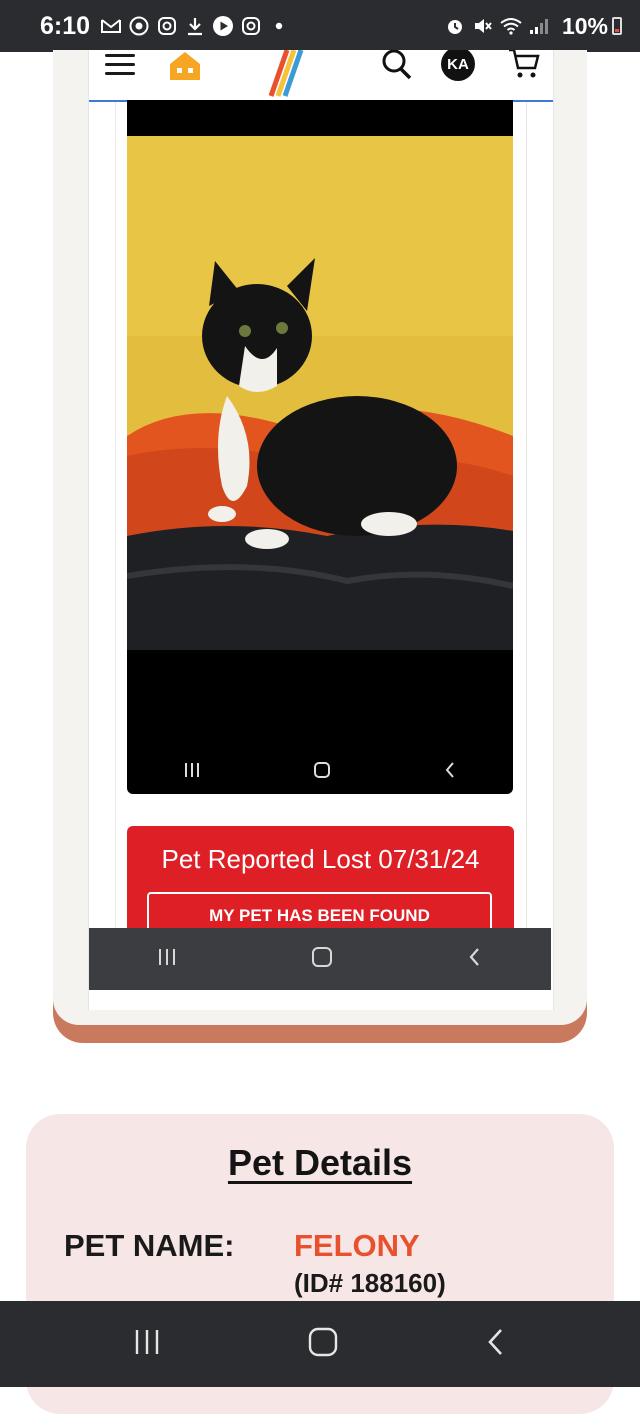 The width and height of the screenshot is (640, 1414). What do you see at coordinates (617, 26) in the screenshot?
I see `battery-icon` at bounding box center [617, 26].